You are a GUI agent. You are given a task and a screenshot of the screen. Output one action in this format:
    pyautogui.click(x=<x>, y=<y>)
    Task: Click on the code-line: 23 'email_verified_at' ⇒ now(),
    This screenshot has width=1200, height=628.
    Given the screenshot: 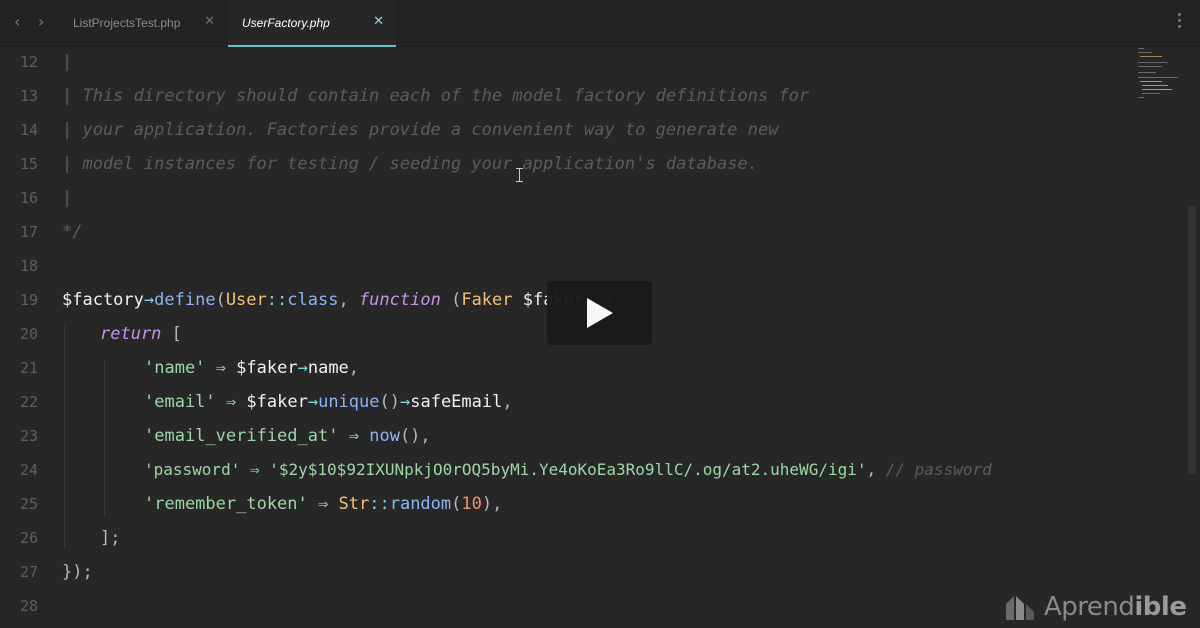 What is the action you would take?
    pyautogui.click(x=566, y=438)
    